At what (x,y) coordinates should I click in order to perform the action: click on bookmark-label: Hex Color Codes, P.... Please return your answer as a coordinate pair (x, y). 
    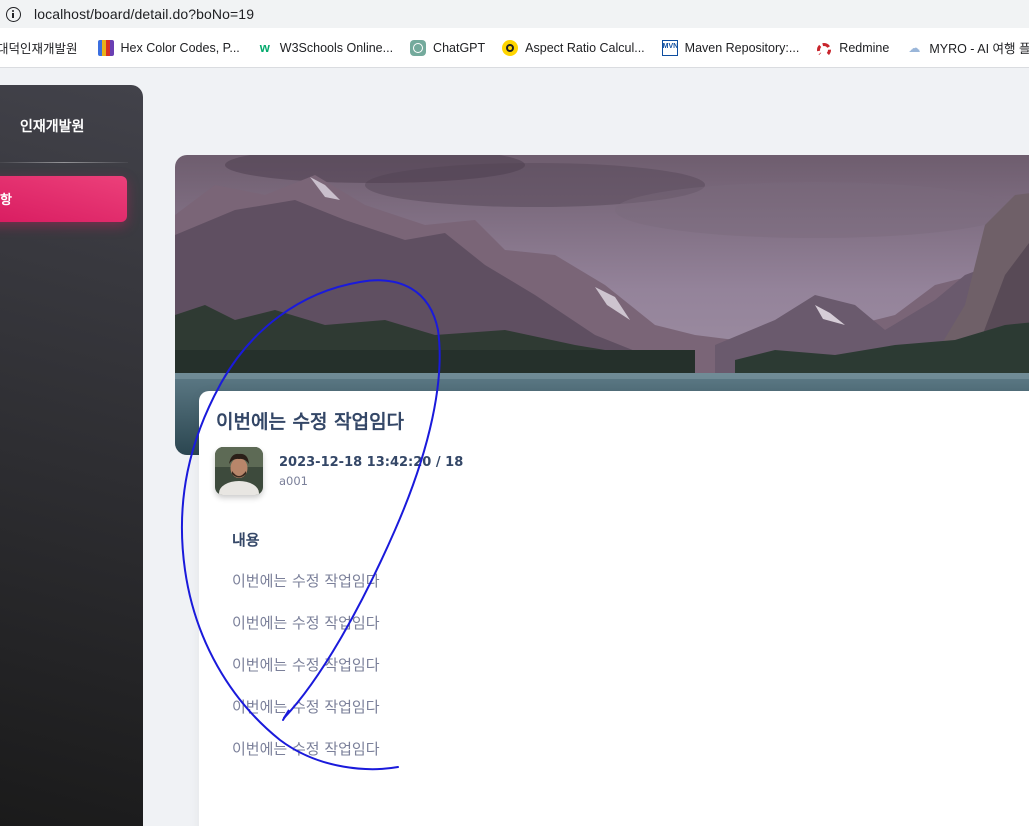
    Looking at the image, I should click on (180, 47).